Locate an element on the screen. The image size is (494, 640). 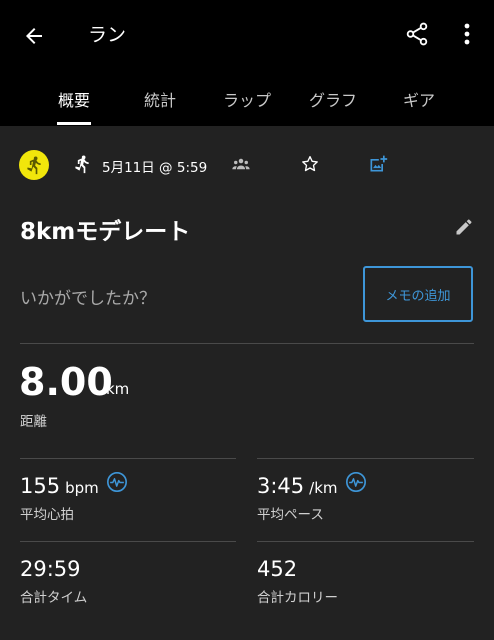
calories-label: 合計カロリー is located at coordinates (297, 598).